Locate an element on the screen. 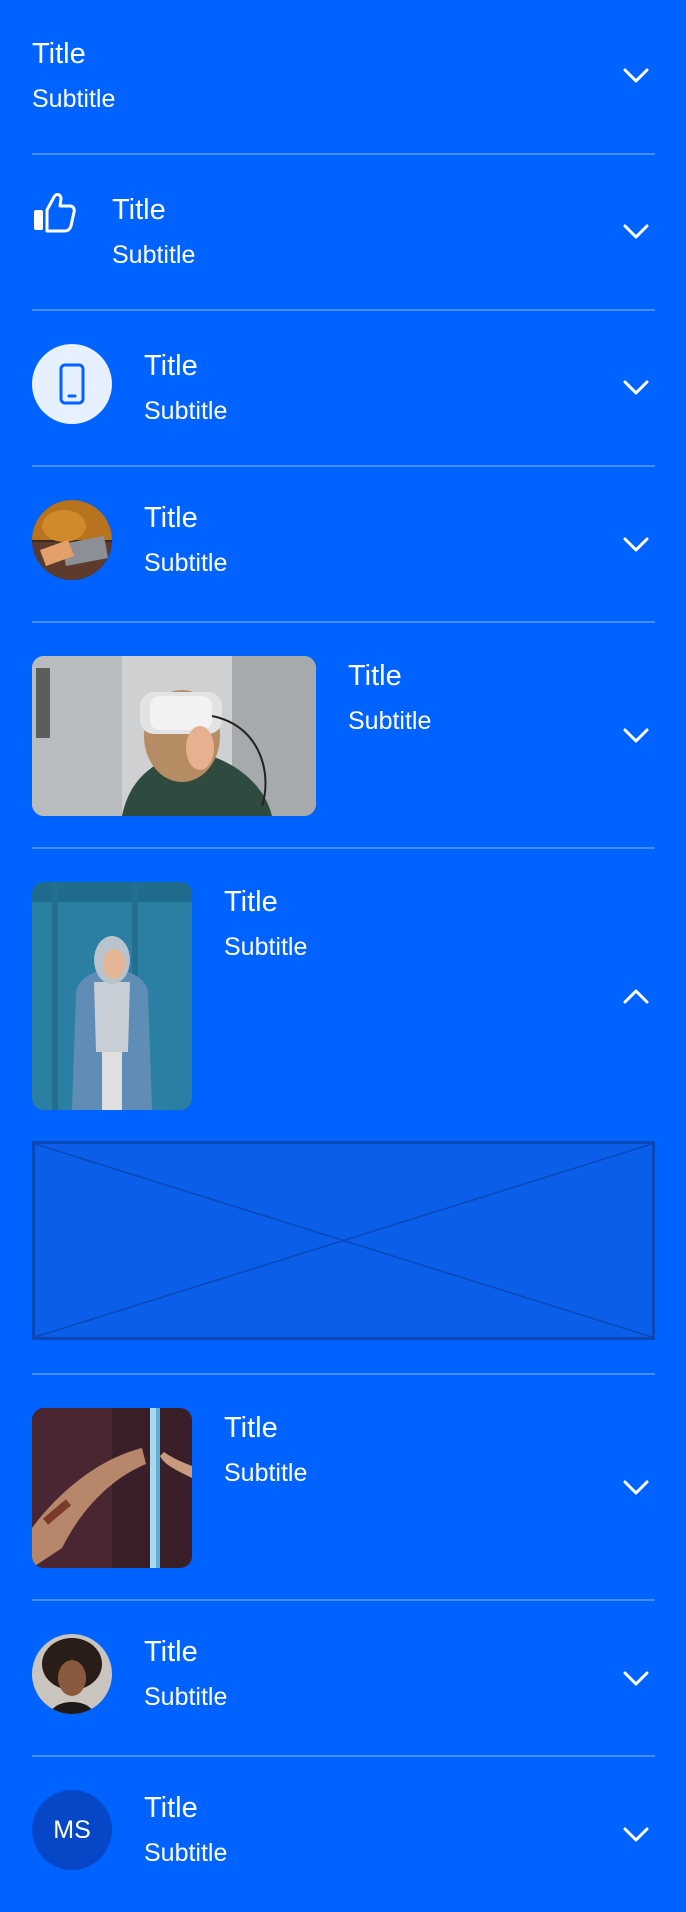 The image size is (686, 1912). accordion-item-2: Title Subtitle is located at coordinates (343, 232).